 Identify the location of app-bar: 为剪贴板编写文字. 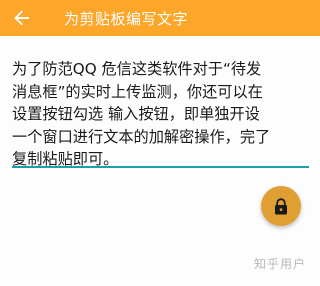
(160, 18).